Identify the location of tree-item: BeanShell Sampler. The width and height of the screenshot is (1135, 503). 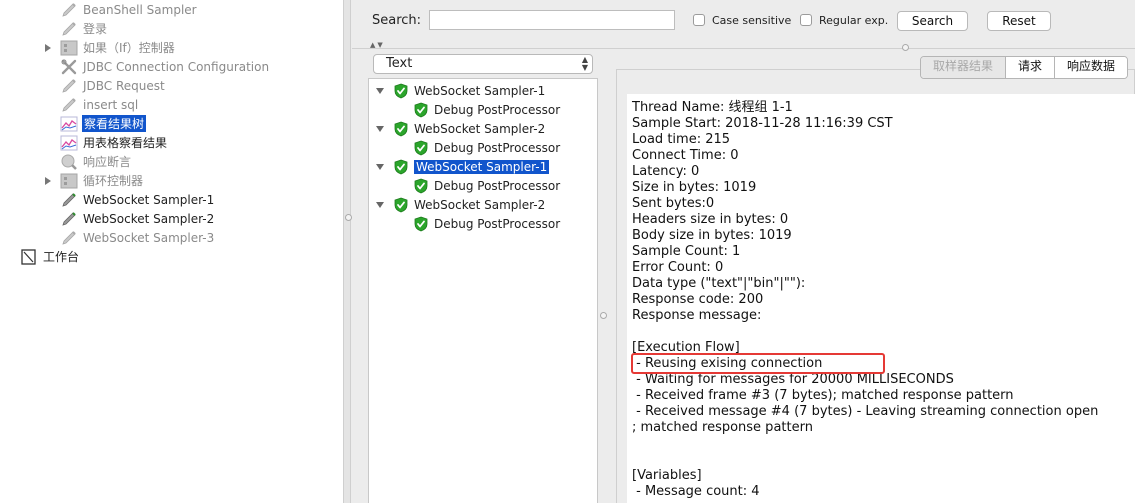
(129, 9).